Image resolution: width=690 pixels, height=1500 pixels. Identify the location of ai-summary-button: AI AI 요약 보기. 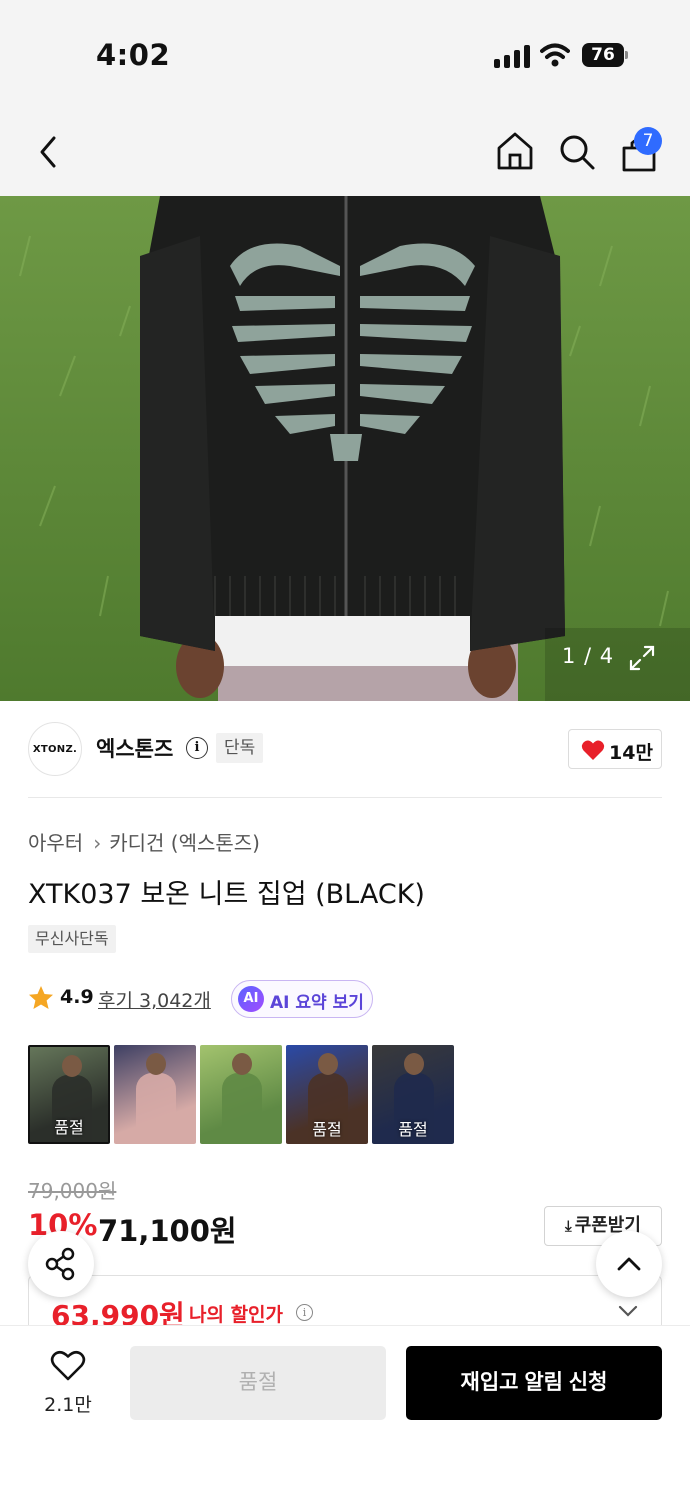
(302, 999).